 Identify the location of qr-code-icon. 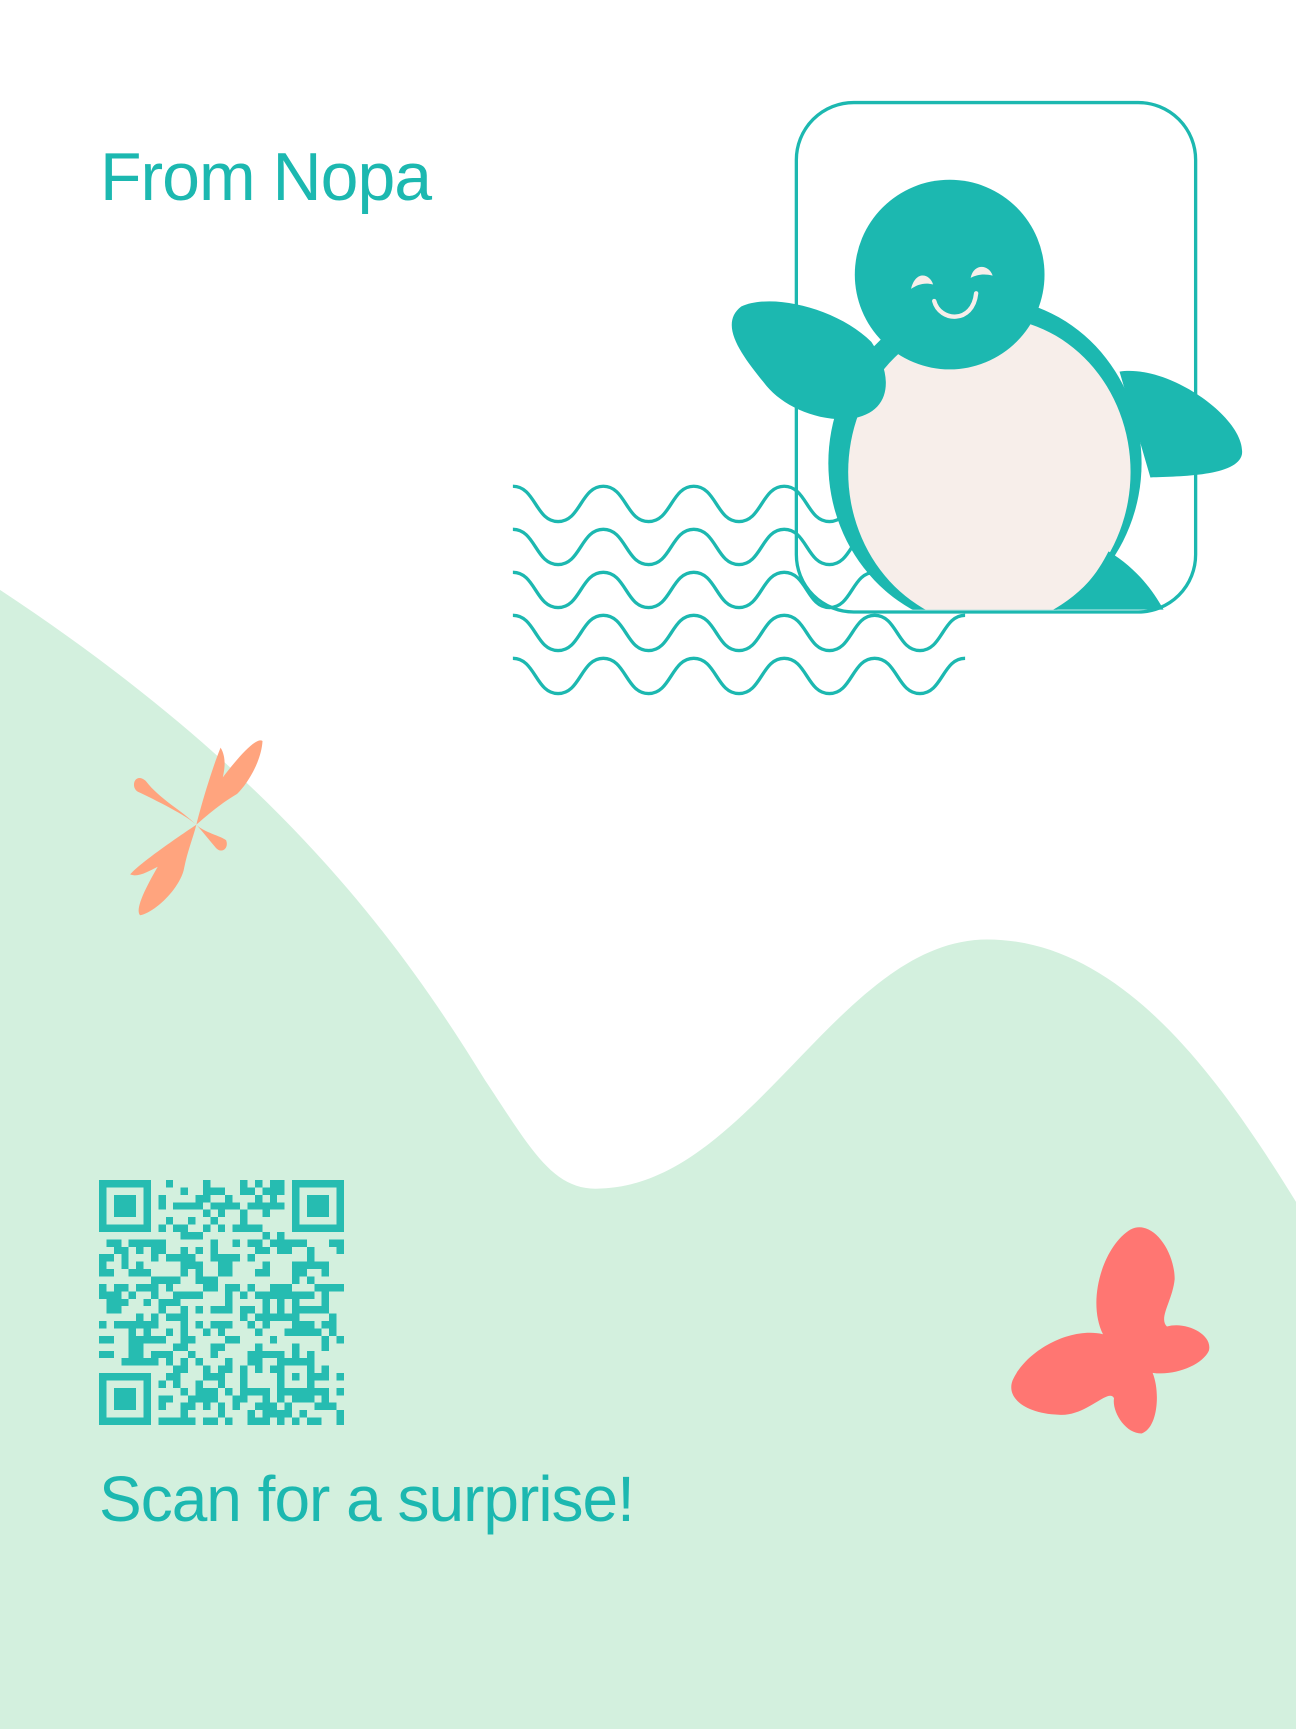
(221, 1302).